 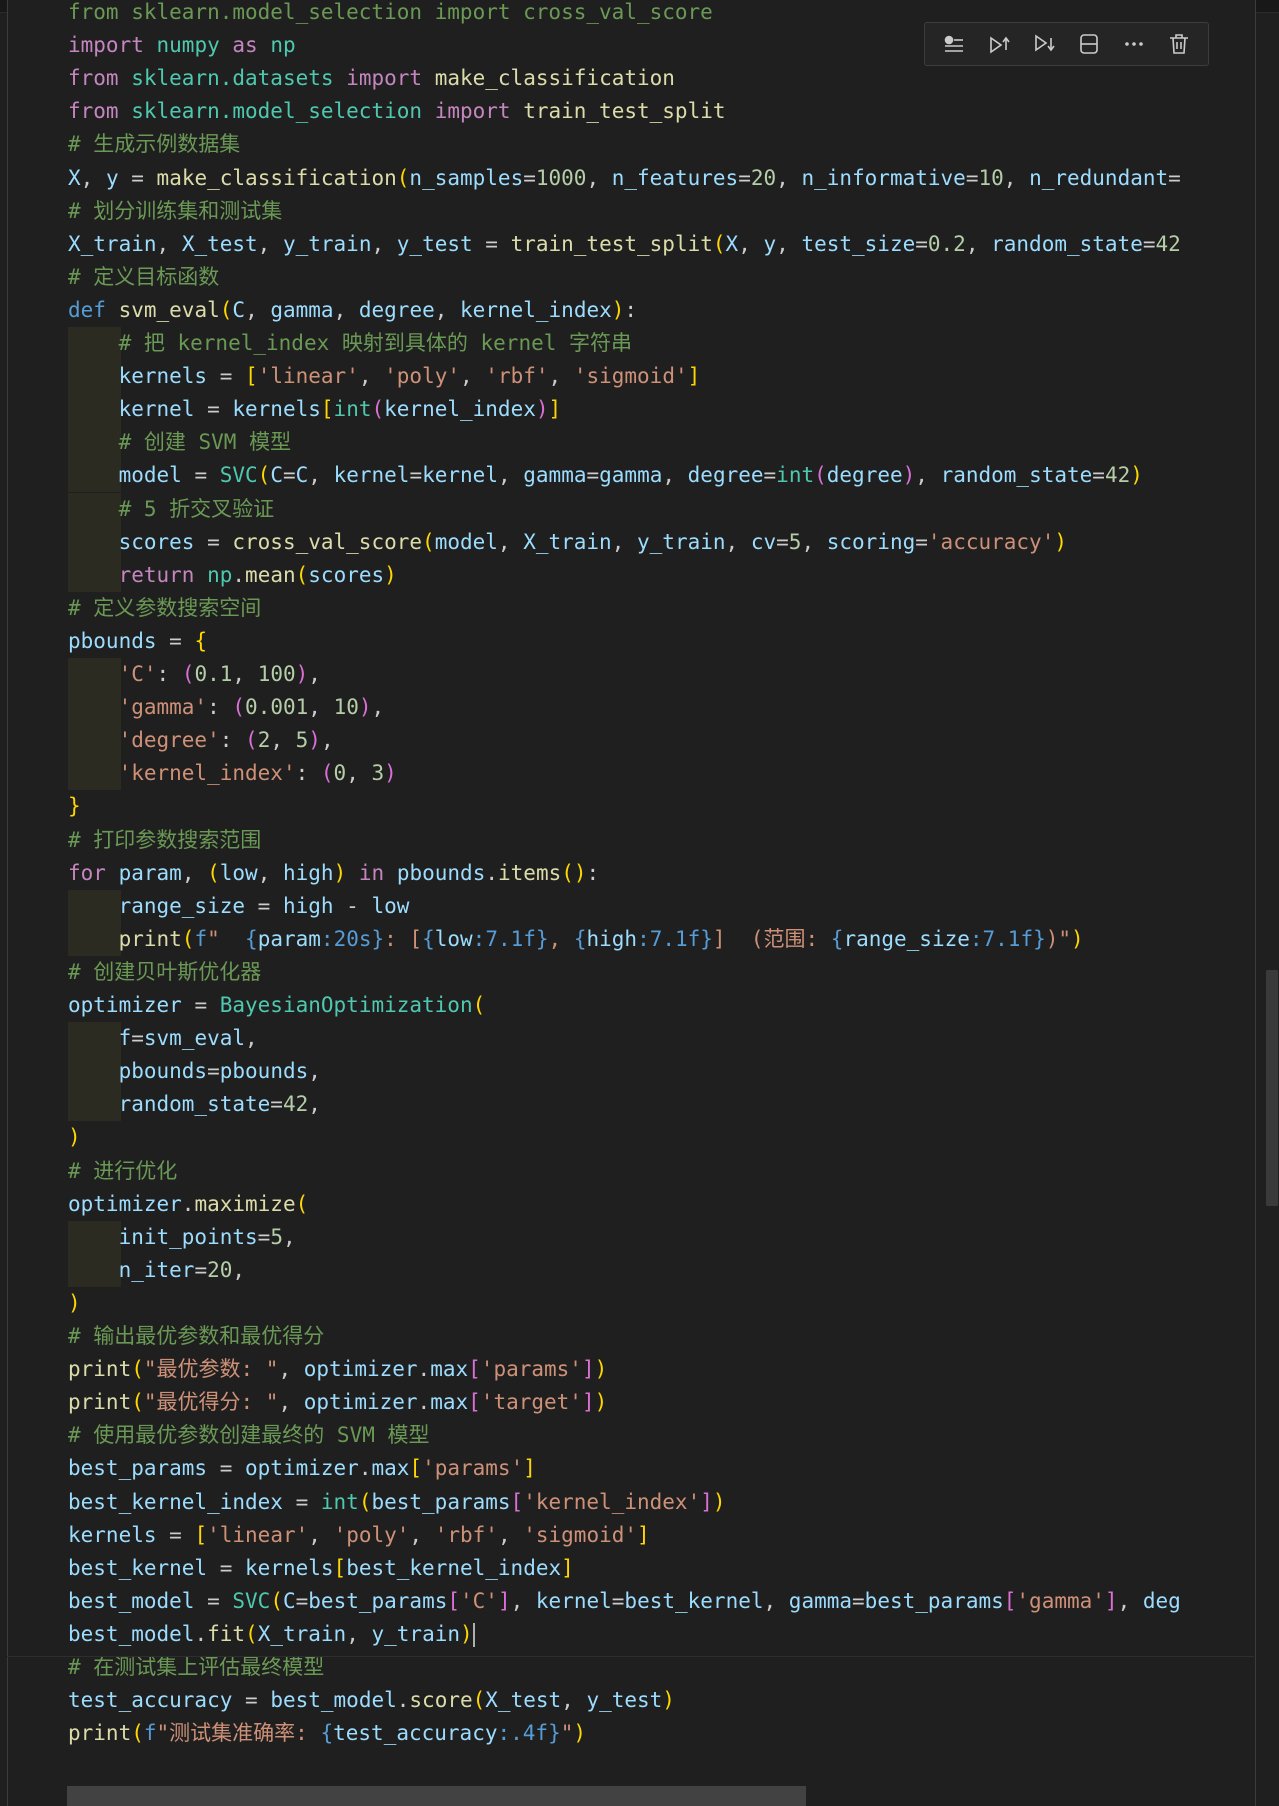 I want to click on code-line: f=svm_eval,, so click(x=661, y=1038).